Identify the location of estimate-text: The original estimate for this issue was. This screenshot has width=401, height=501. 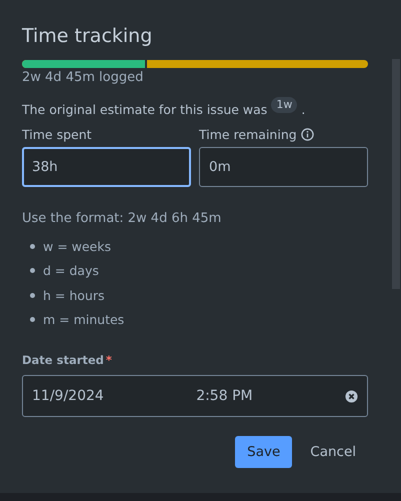
(145, 110).